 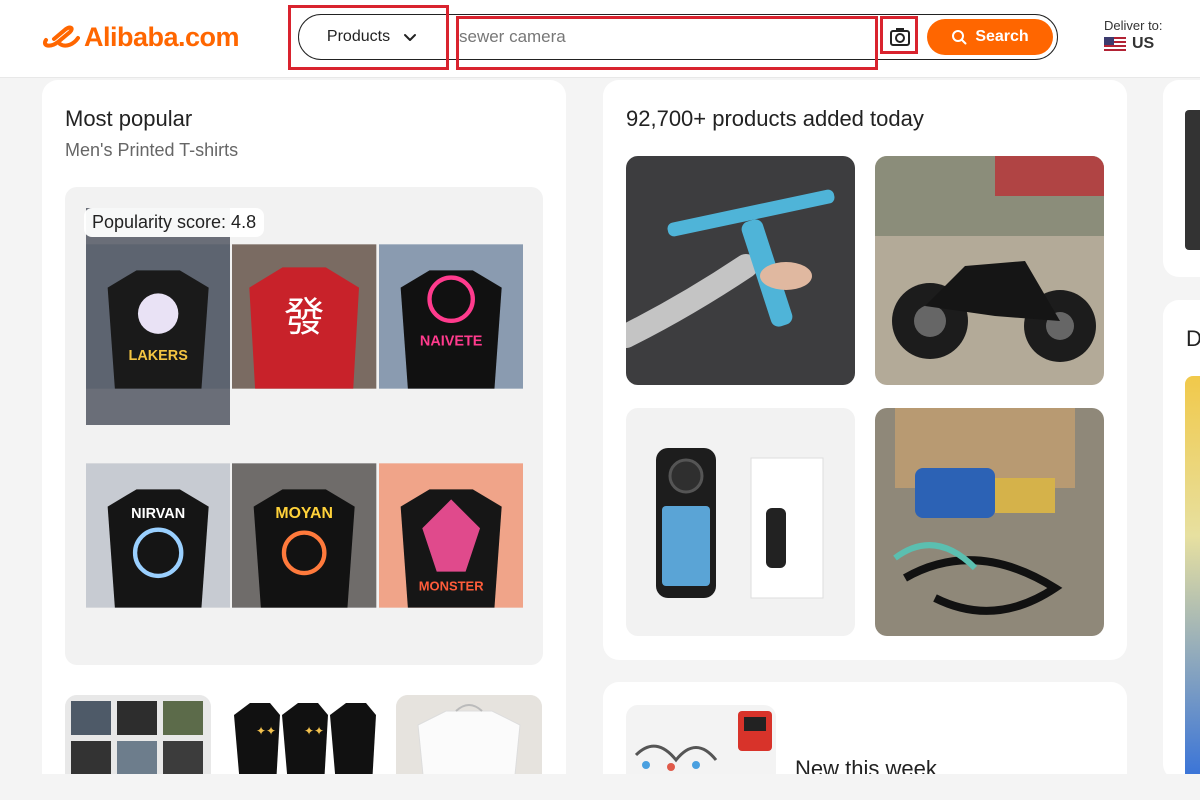 I want to click on new-week-image, so click(x=701, y=745).